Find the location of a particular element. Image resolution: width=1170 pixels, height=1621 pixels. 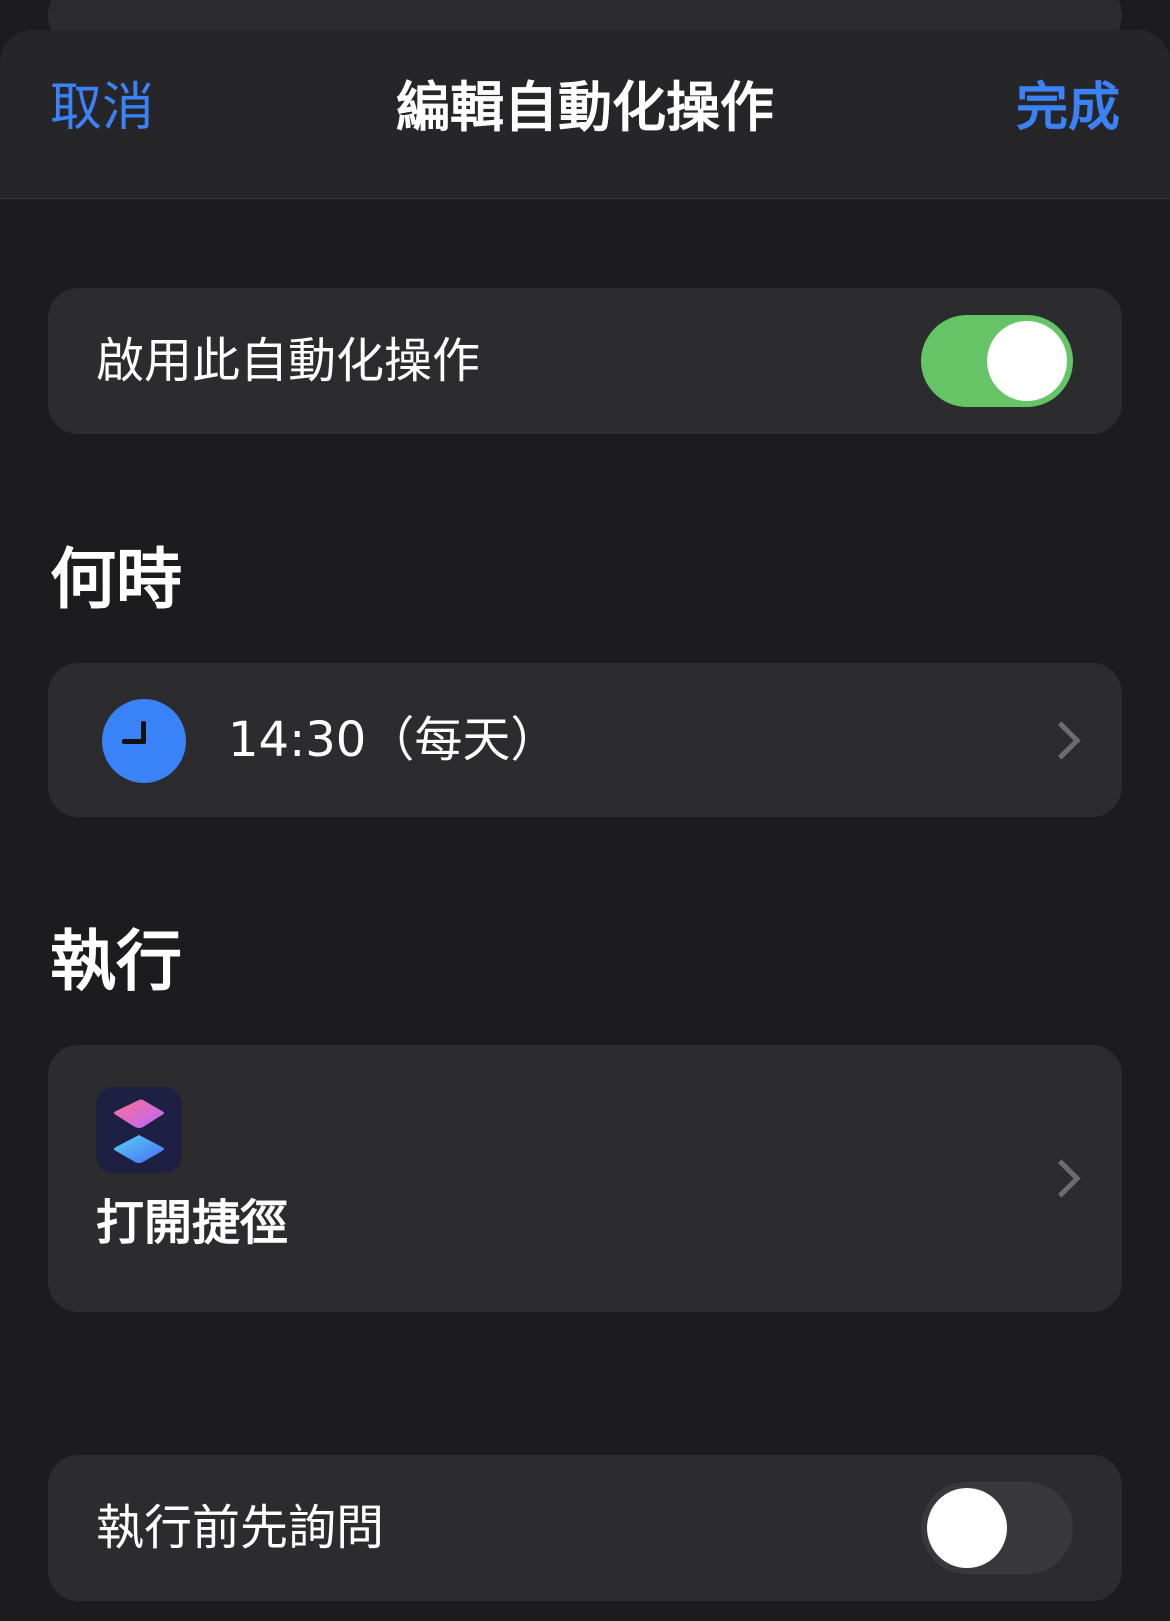

enable-automation-row: 啟用此自動化操作 is located at coordinates (585, 361).